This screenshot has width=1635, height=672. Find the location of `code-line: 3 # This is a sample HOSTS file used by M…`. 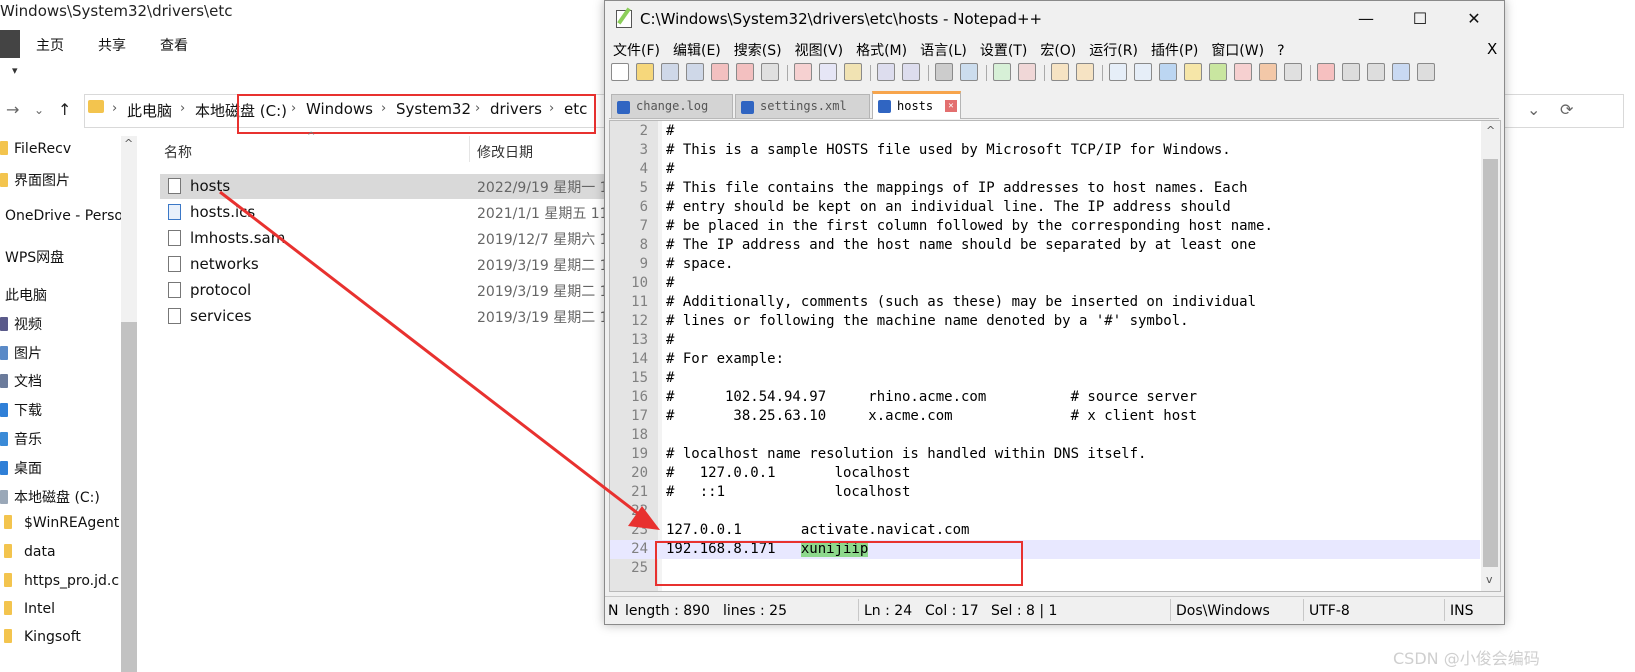

code-line: 3 # This is a sample HOSTS file used by M… is located at coordinates (1045, 150).